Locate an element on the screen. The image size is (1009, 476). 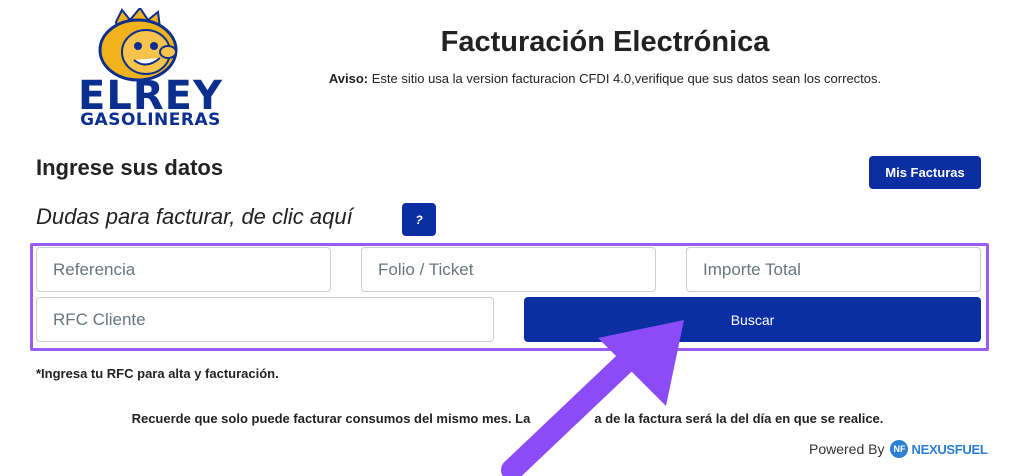
annotation-arrow-icon is located at coordinates (592, 398).